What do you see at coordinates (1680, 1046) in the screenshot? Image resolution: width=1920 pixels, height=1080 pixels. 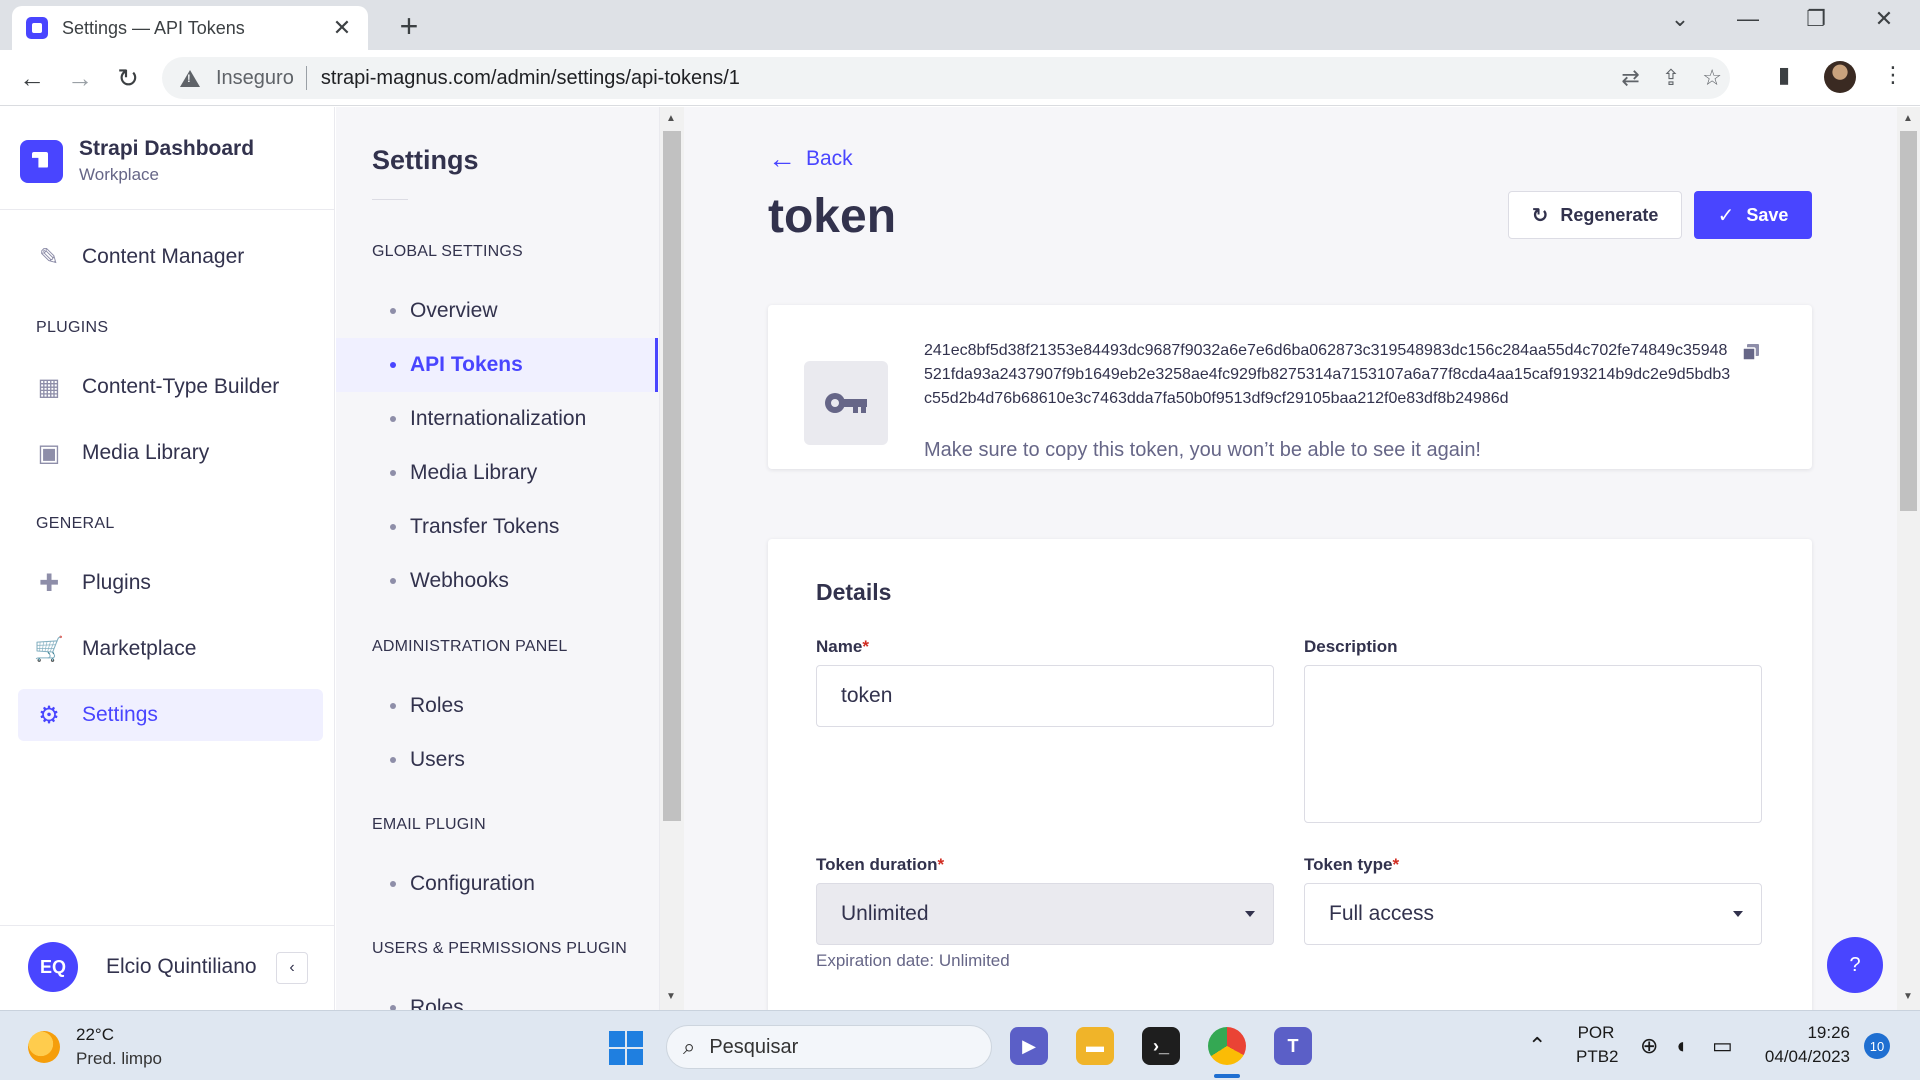 I see `volume-icon: ◖` at bounding box center [1680, 1046].